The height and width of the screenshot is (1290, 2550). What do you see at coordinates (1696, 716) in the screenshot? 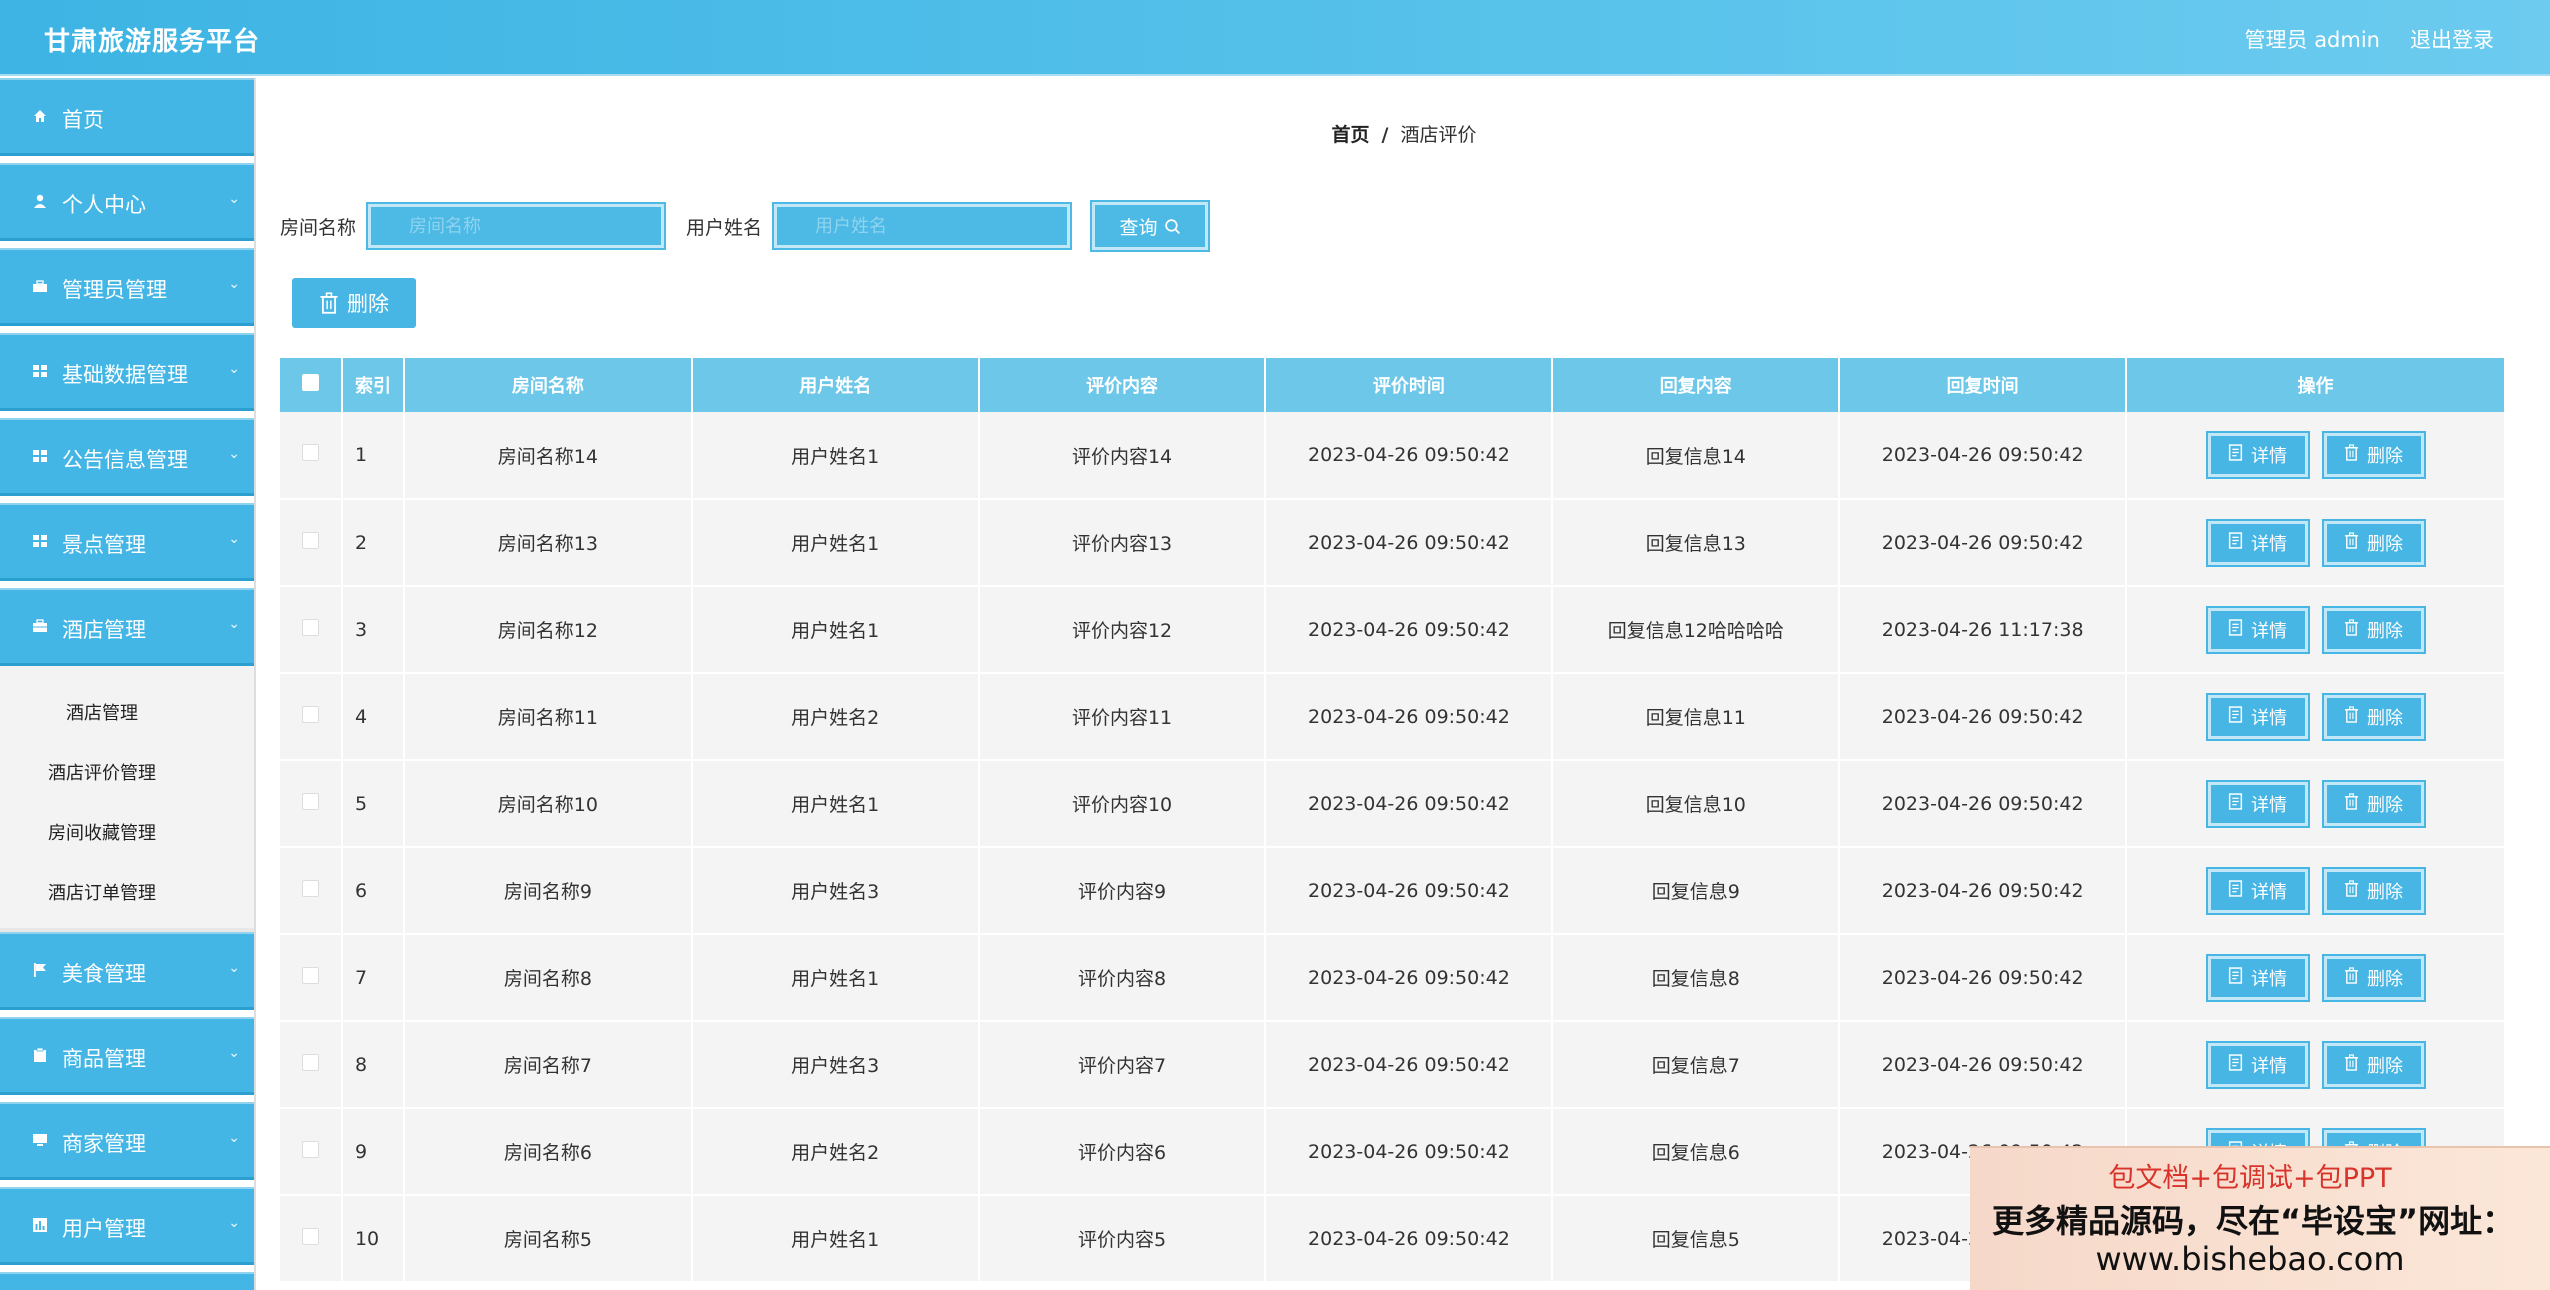
I see `cell-reply-content: 回复信息11` at bounding box center [1696, 716].